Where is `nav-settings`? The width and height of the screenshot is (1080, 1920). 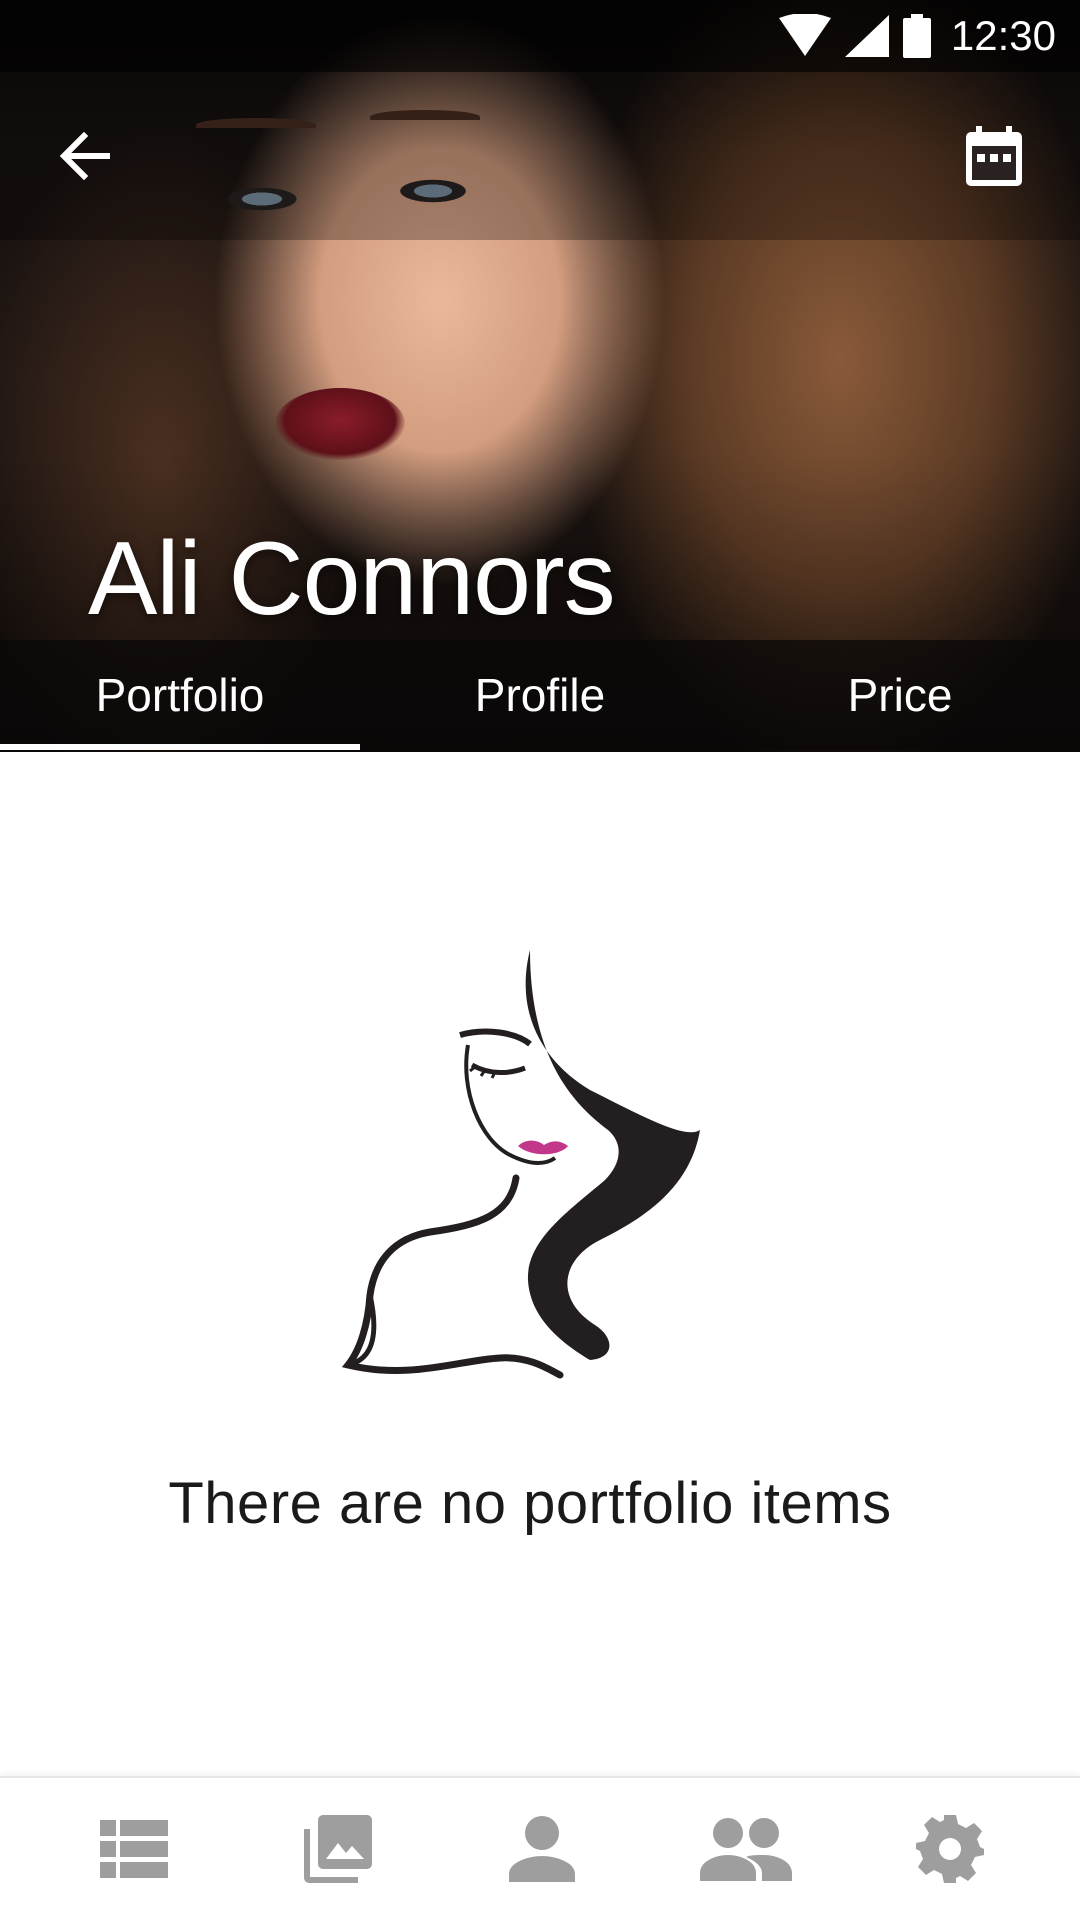 nav-settings is located at coordinates (950, 1848).